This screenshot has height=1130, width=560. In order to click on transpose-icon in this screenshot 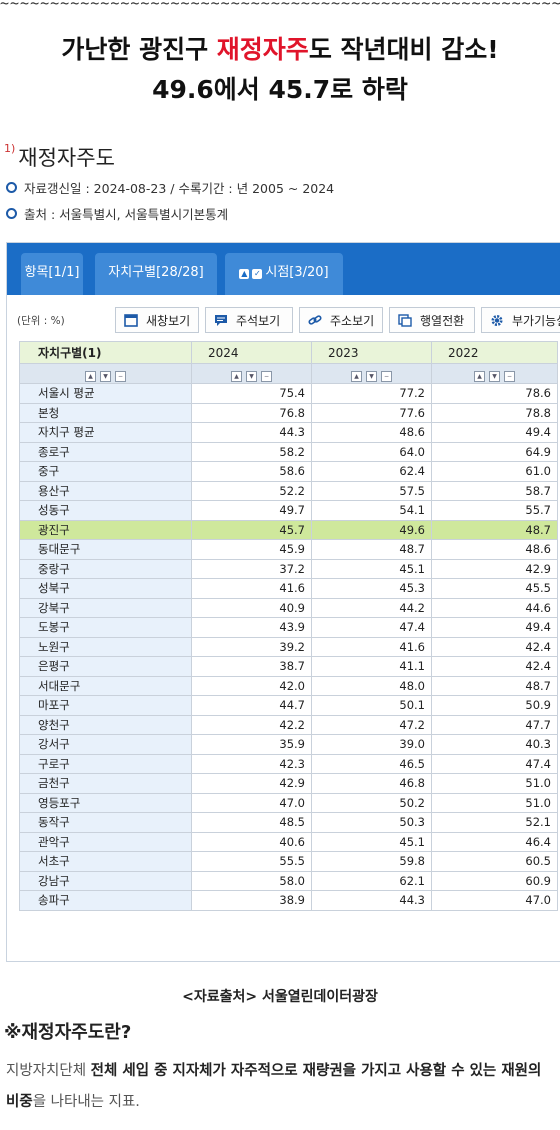, I will do `click(405, 320)`.